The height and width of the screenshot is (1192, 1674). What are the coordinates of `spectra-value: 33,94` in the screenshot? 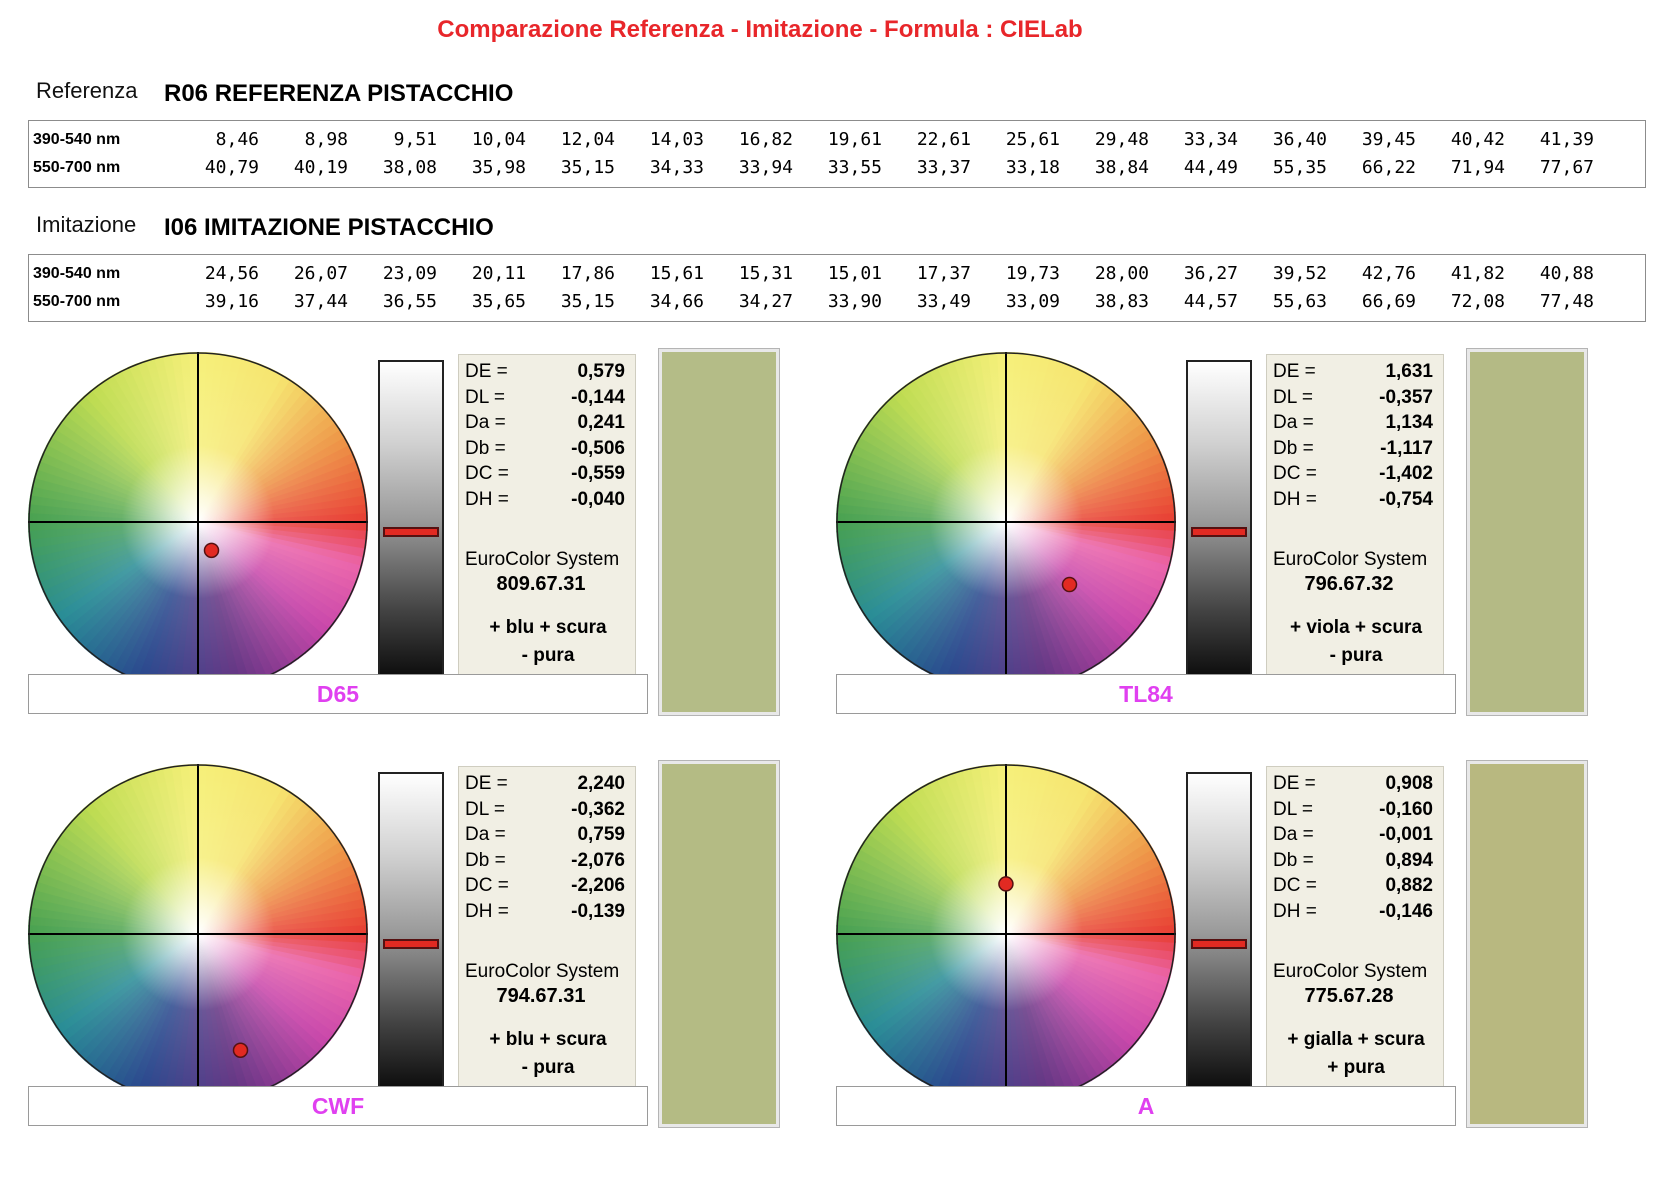 It's located at (765, 167).